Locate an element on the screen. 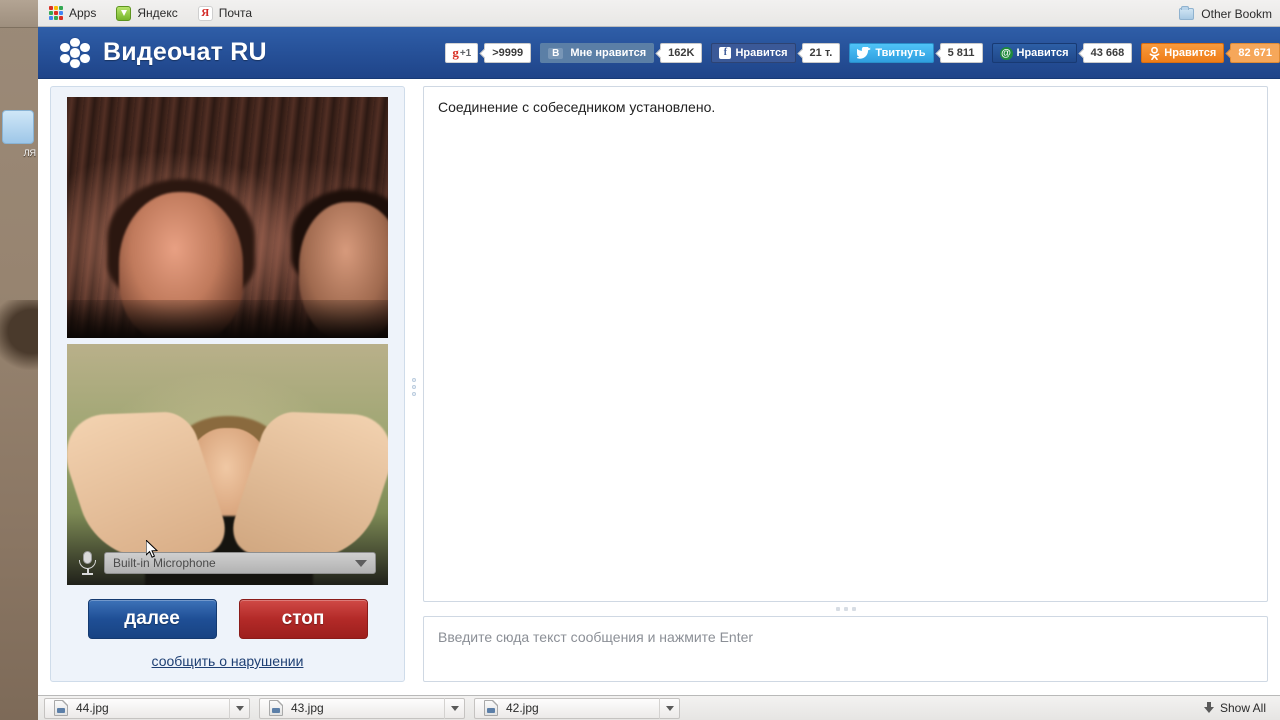  social-vkontakte: В Мне нравится 162K is located at coordinates (621, 53).